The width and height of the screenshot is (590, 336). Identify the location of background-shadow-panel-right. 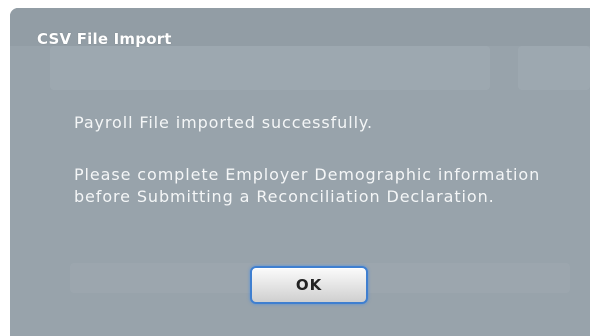
(554, 68).